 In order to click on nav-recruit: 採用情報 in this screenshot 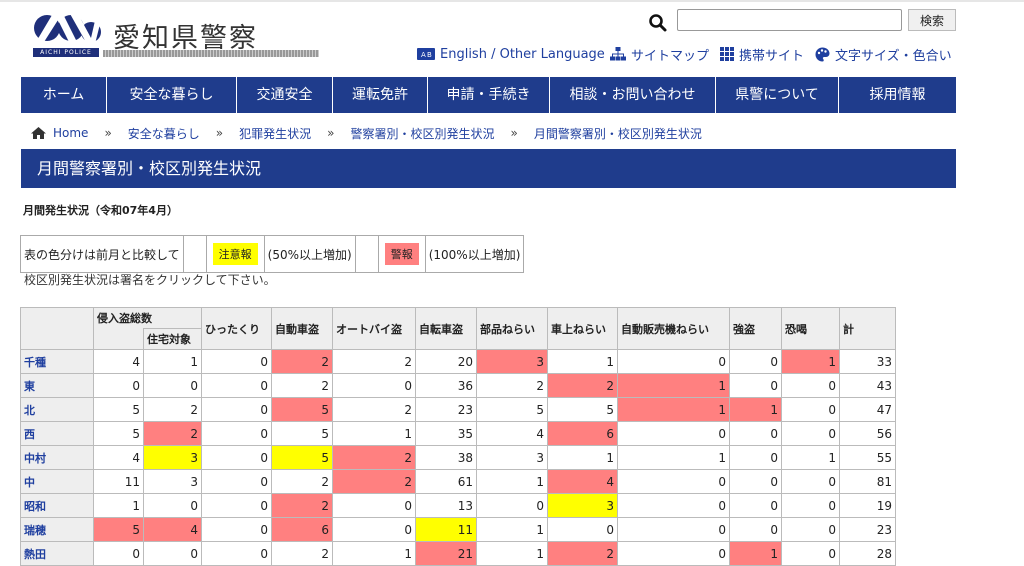, I will do `click(897, 95)`.